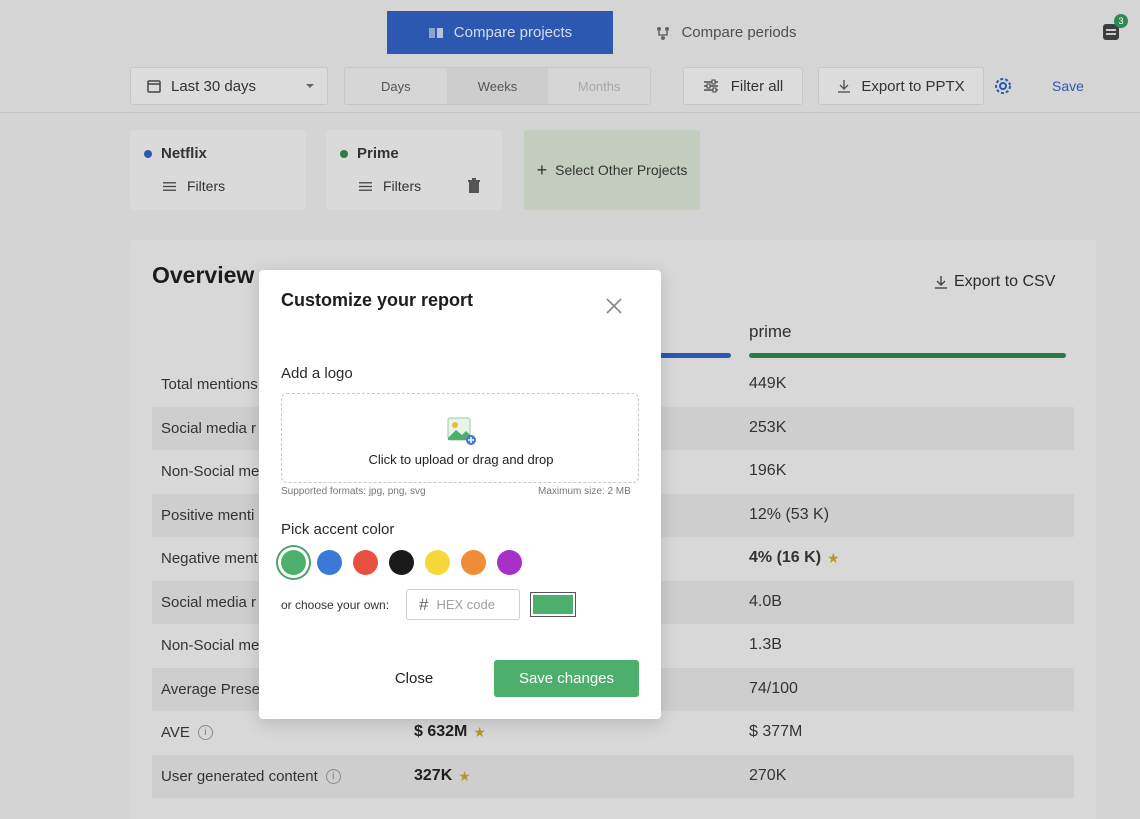 Image resolution: width=1140 pixels, height=819 pixels. Describe the element at coordinates (441, 731) in the screenshot. I see `row-netflix-value: $ 632M` at that location.